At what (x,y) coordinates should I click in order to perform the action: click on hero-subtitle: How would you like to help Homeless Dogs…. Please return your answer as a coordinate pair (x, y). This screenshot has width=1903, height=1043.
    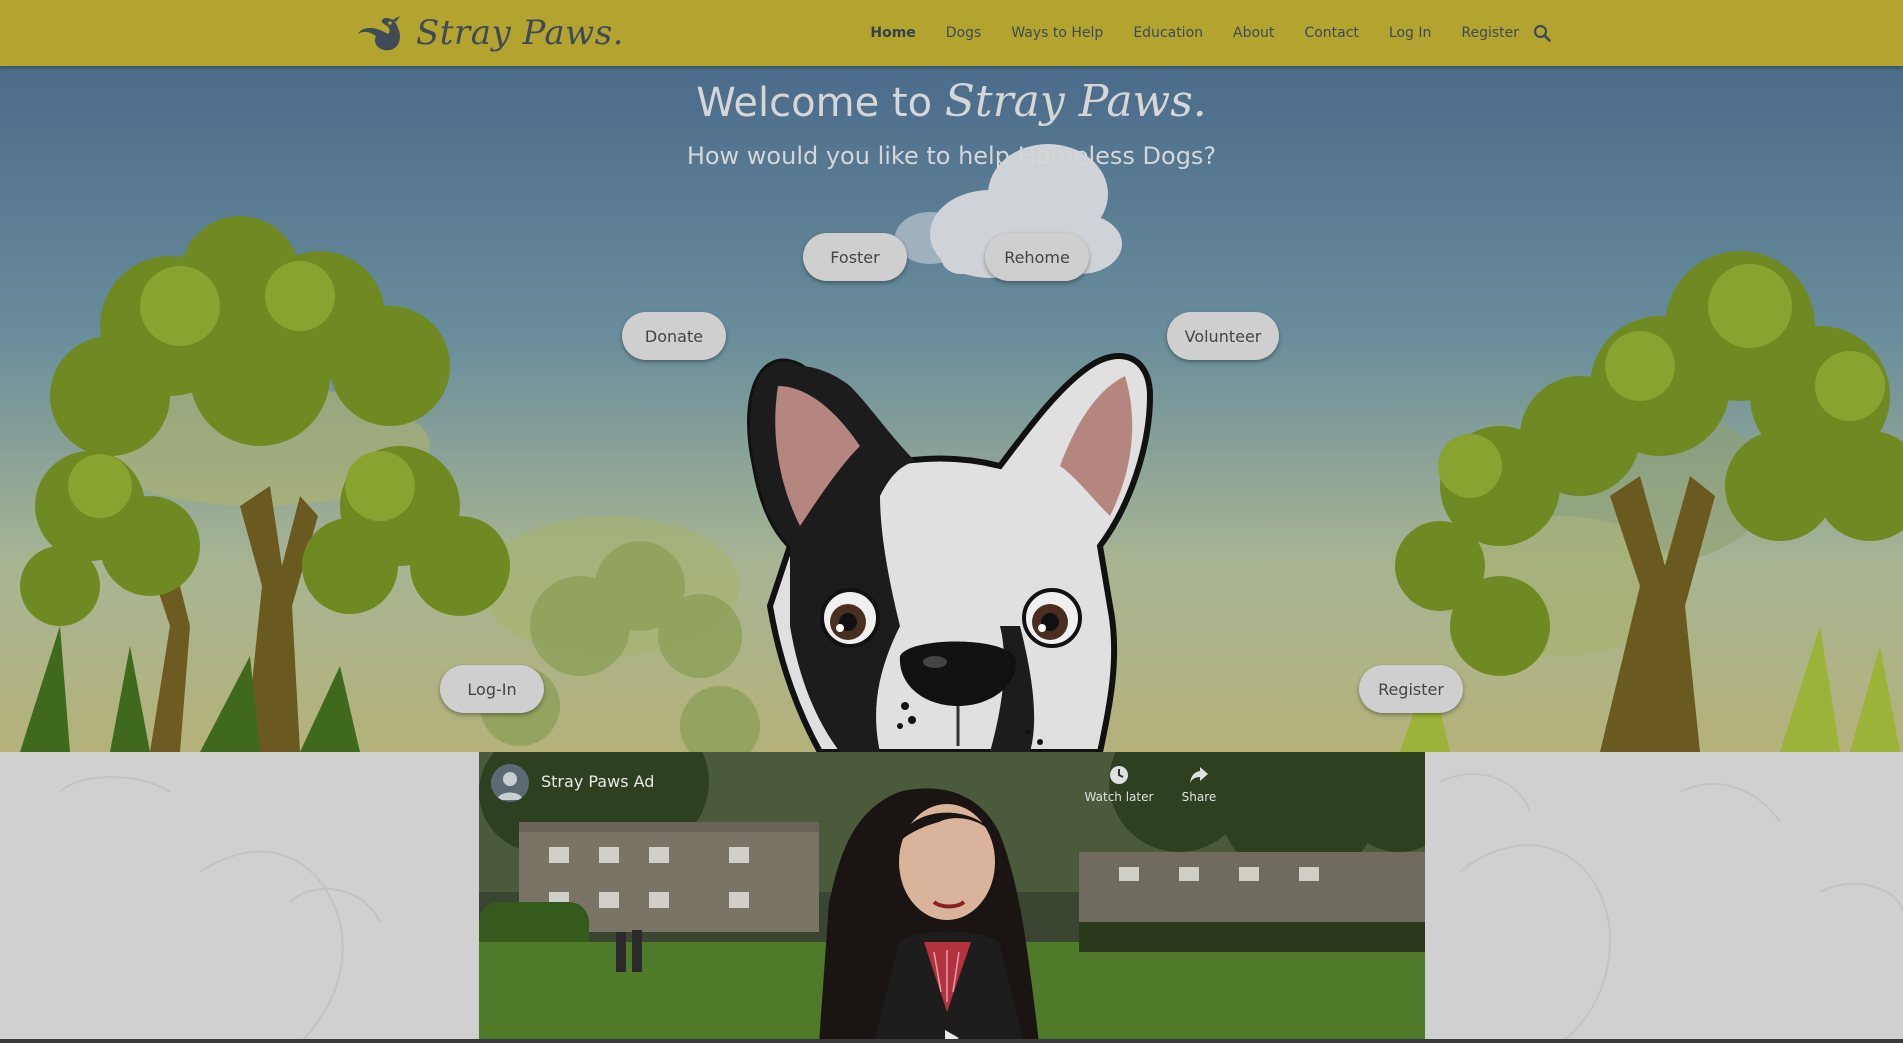
    Looking at the image, I should click on (951, 156).